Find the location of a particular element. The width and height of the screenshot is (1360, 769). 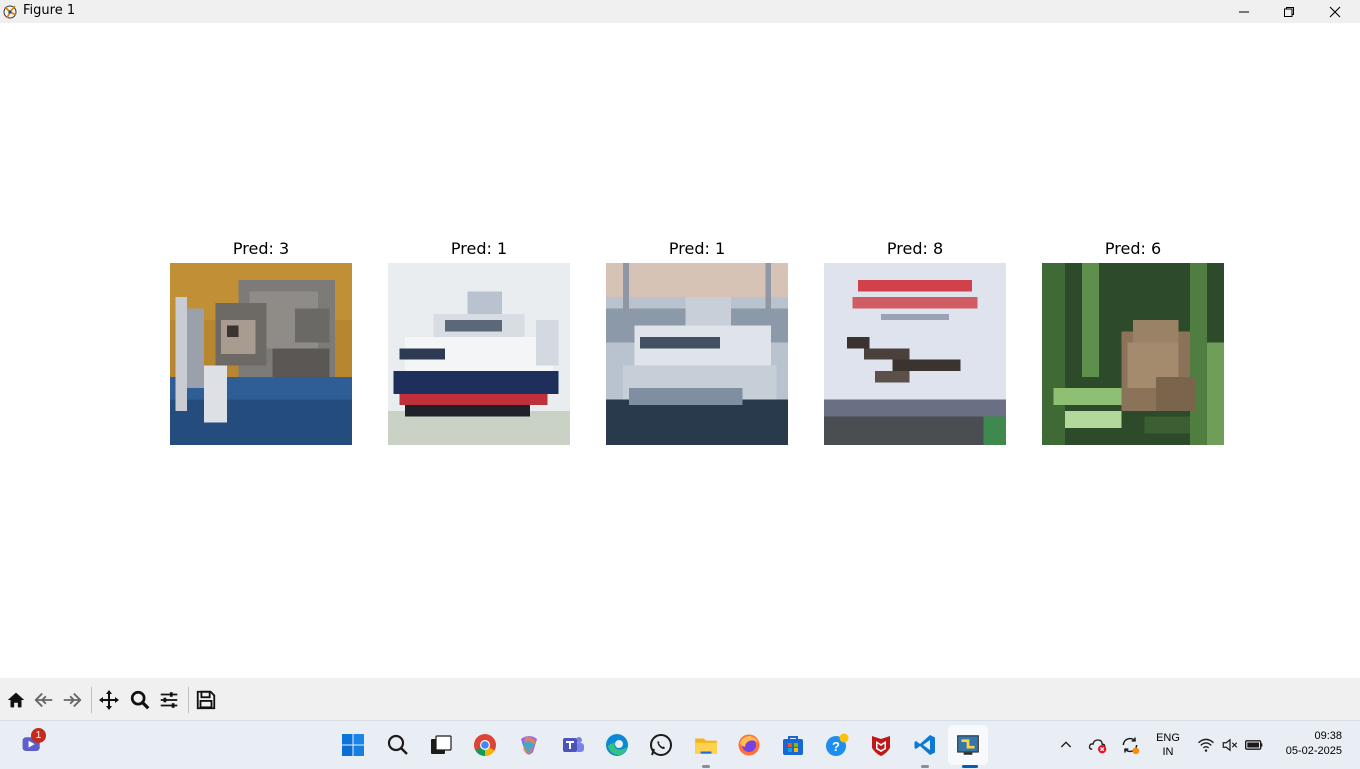

onedrive-button is located at coordinates (1098, 745).